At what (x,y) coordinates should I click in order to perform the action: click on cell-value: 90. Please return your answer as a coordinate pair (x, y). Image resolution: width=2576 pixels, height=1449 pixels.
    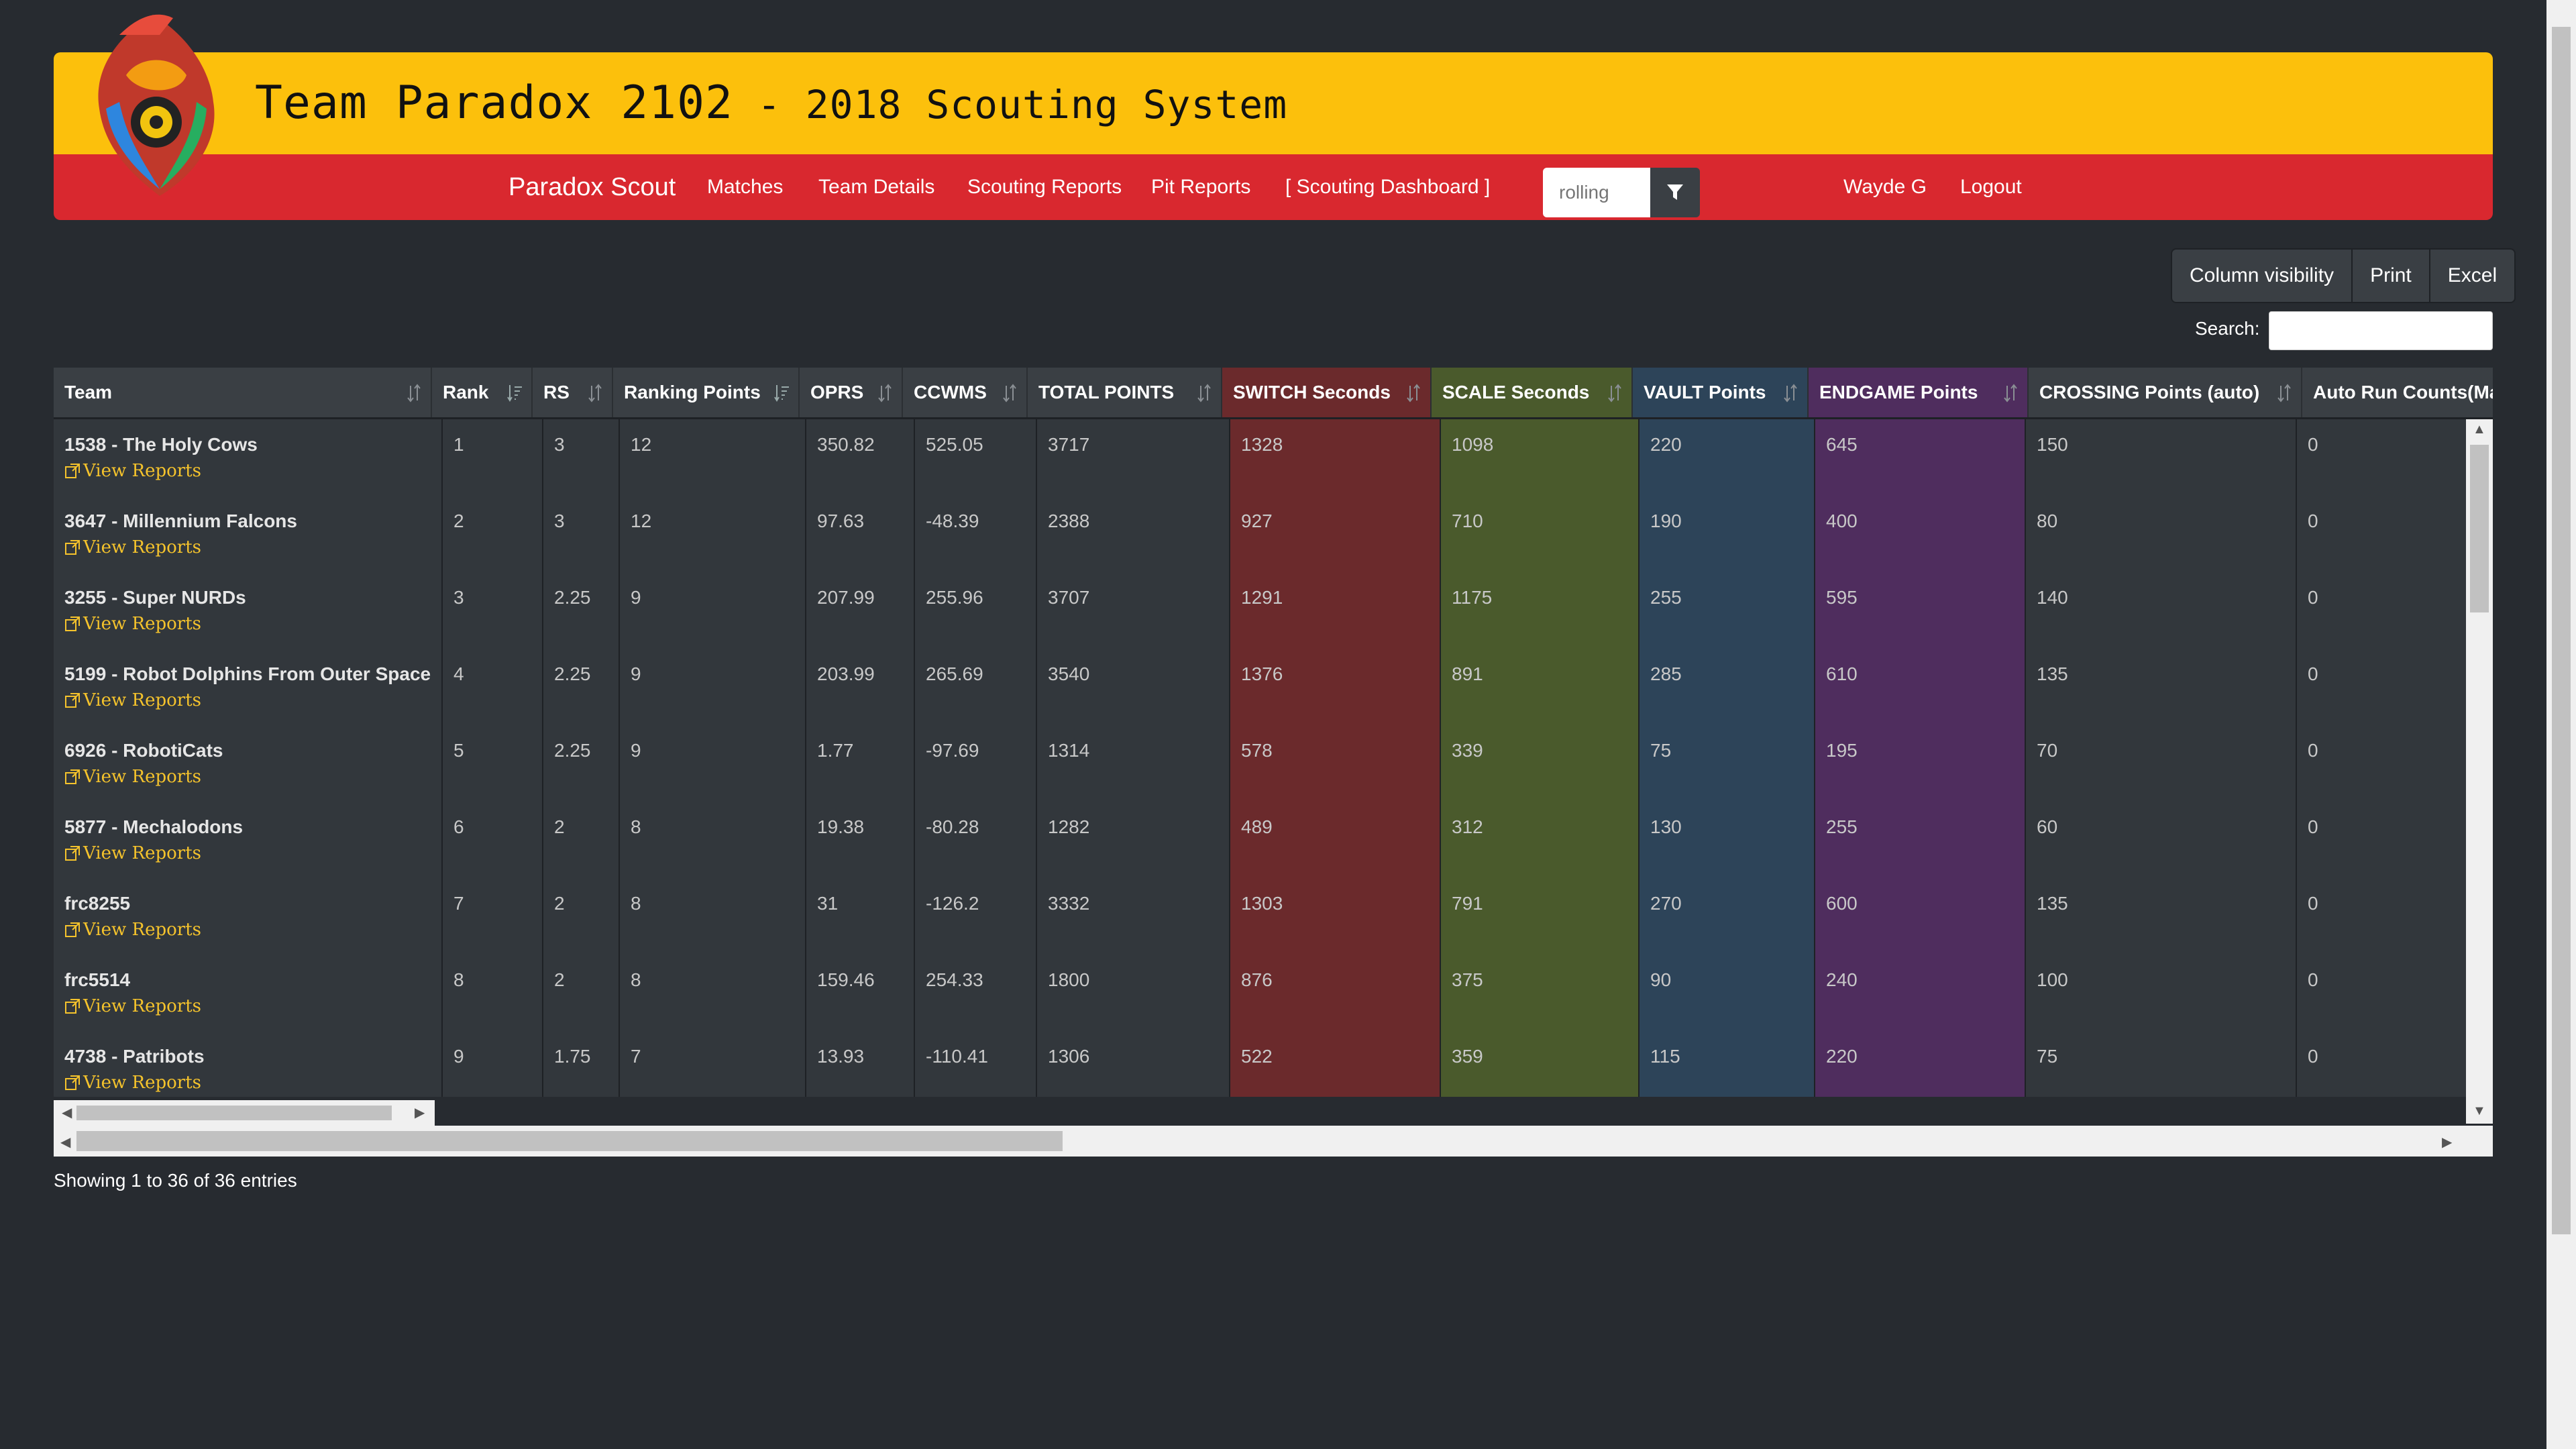
    Looking at the image, I should click on (1661, 979).